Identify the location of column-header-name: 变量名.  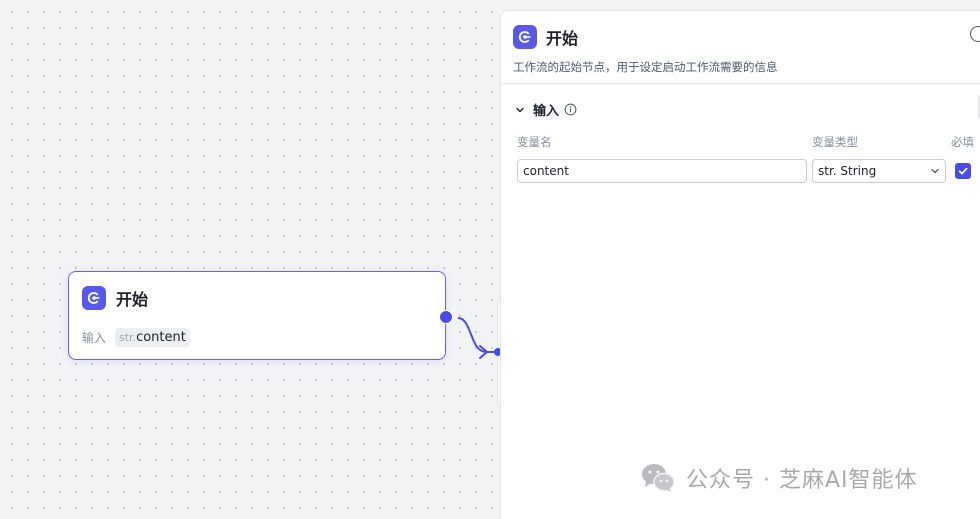
(534, 142).